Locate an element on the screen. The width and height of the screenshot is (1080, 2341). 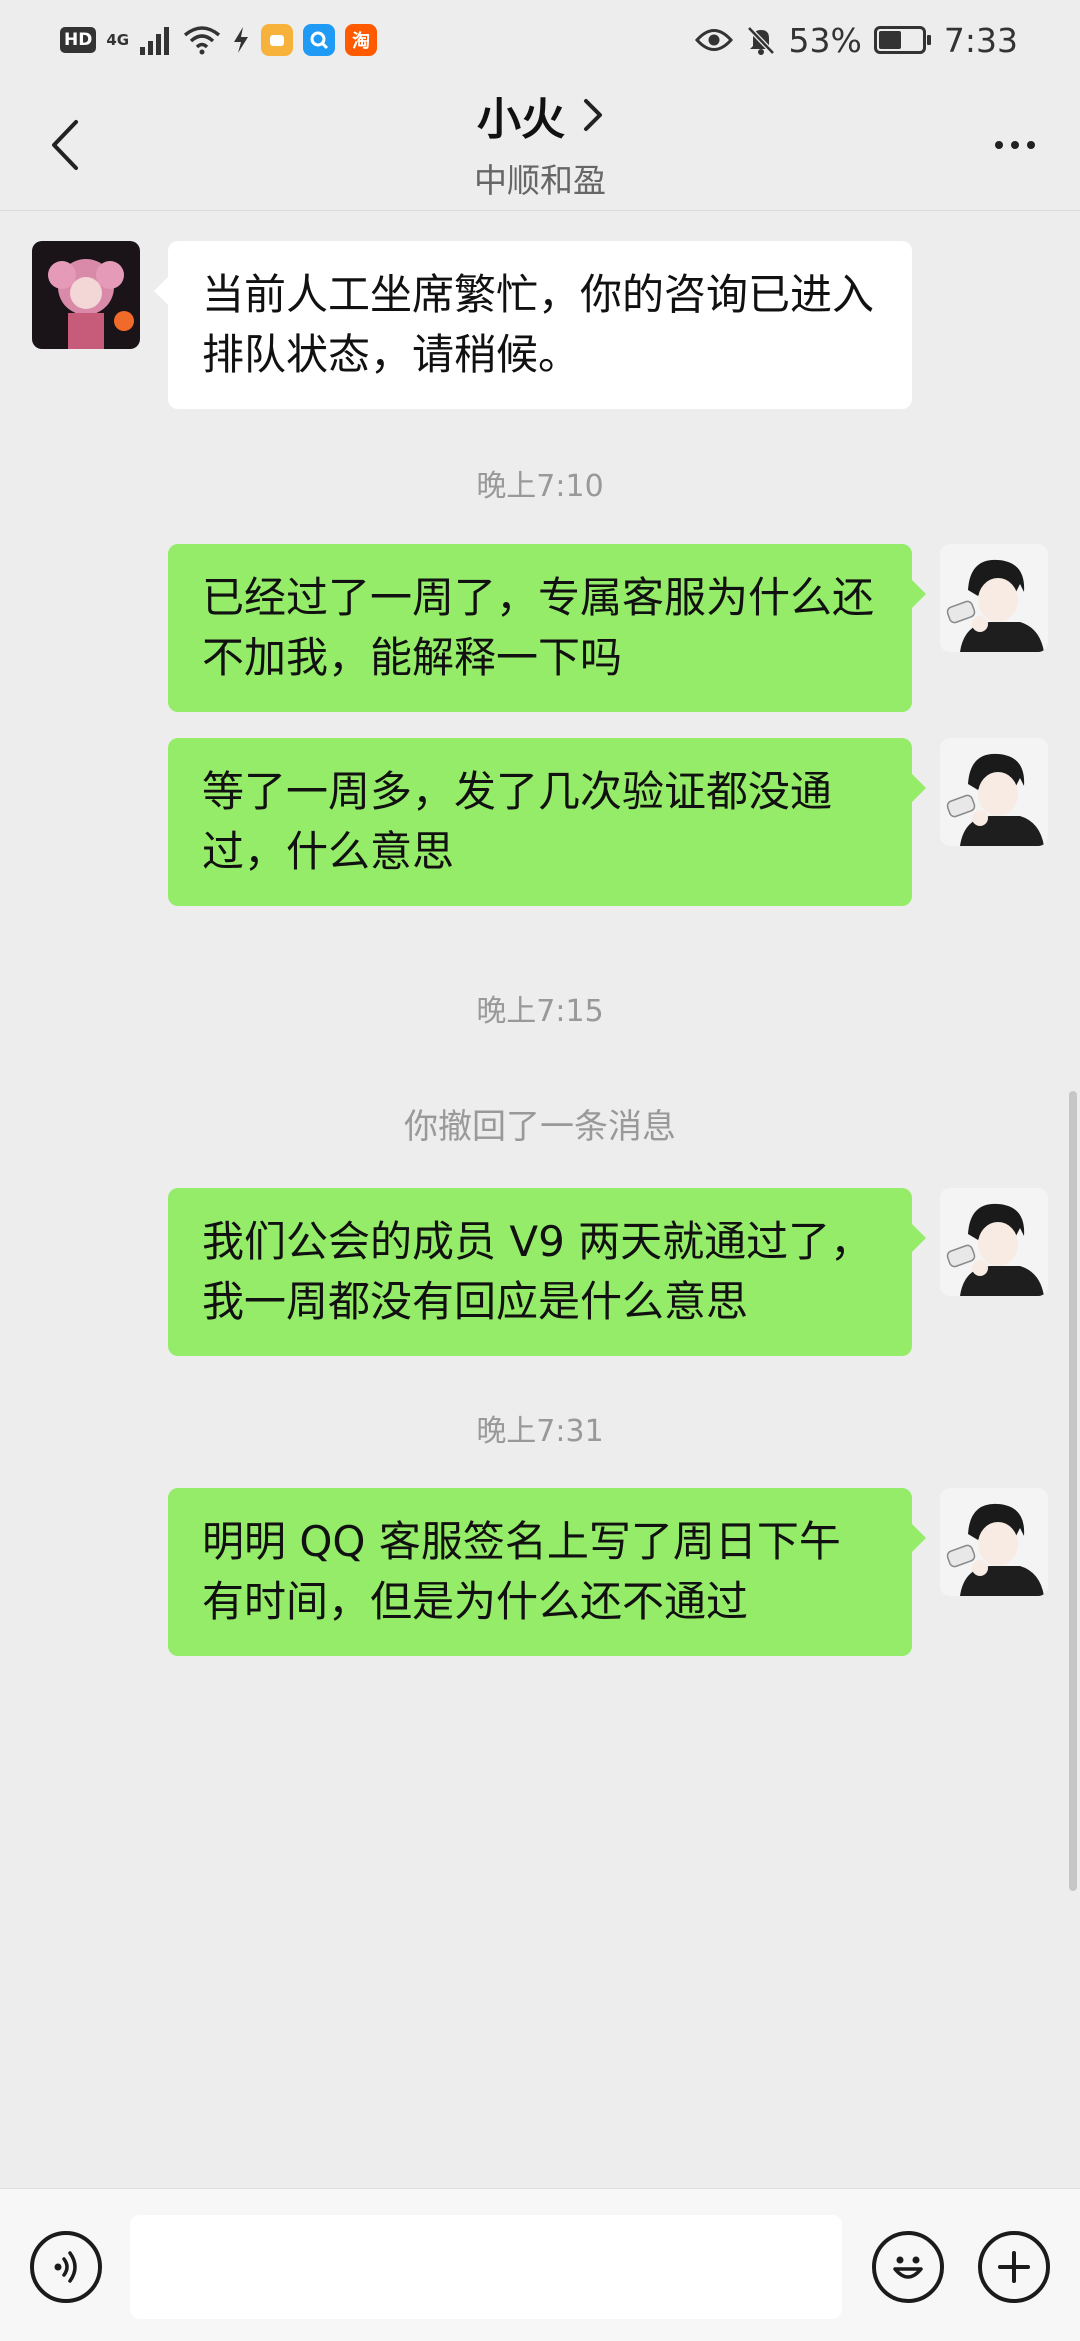
eye-icon is located at coordinates (713, 40).